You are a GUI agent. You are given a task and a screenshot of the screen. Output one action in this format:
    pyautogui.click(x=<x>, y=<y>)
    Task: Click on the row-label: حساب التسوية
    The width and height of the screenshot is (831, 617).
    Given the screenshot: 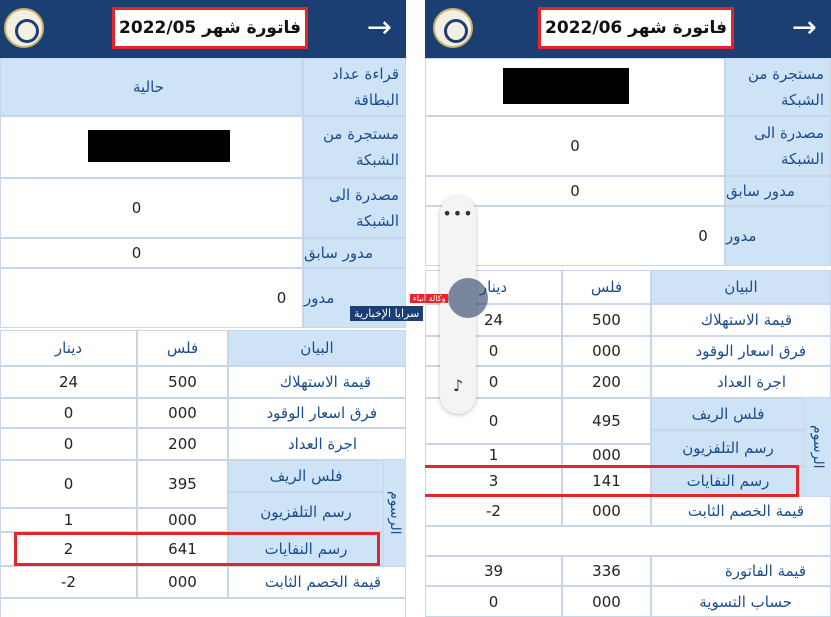 What is the action you would take?
    pyautogui.click(x=741, y=601)
    